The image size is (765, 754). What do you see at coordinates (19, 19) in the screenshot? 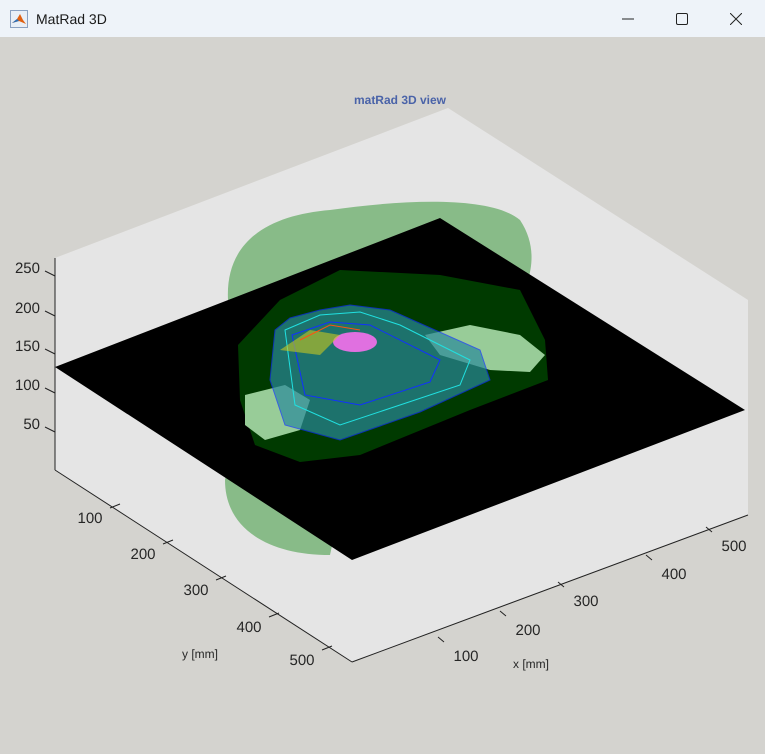
I see `app-logo-icon` at bounding box center [19, 19].